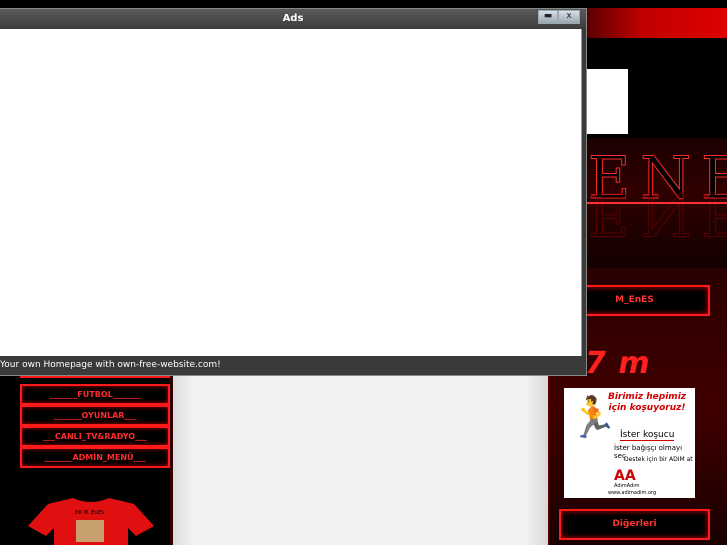 Image resolution: width=727 pixels, height=545 pixels. What do you see at coordinates (625, 476) in the screenshot?
I see `adimadim-logo: AA` at bounding box center [625, 476].